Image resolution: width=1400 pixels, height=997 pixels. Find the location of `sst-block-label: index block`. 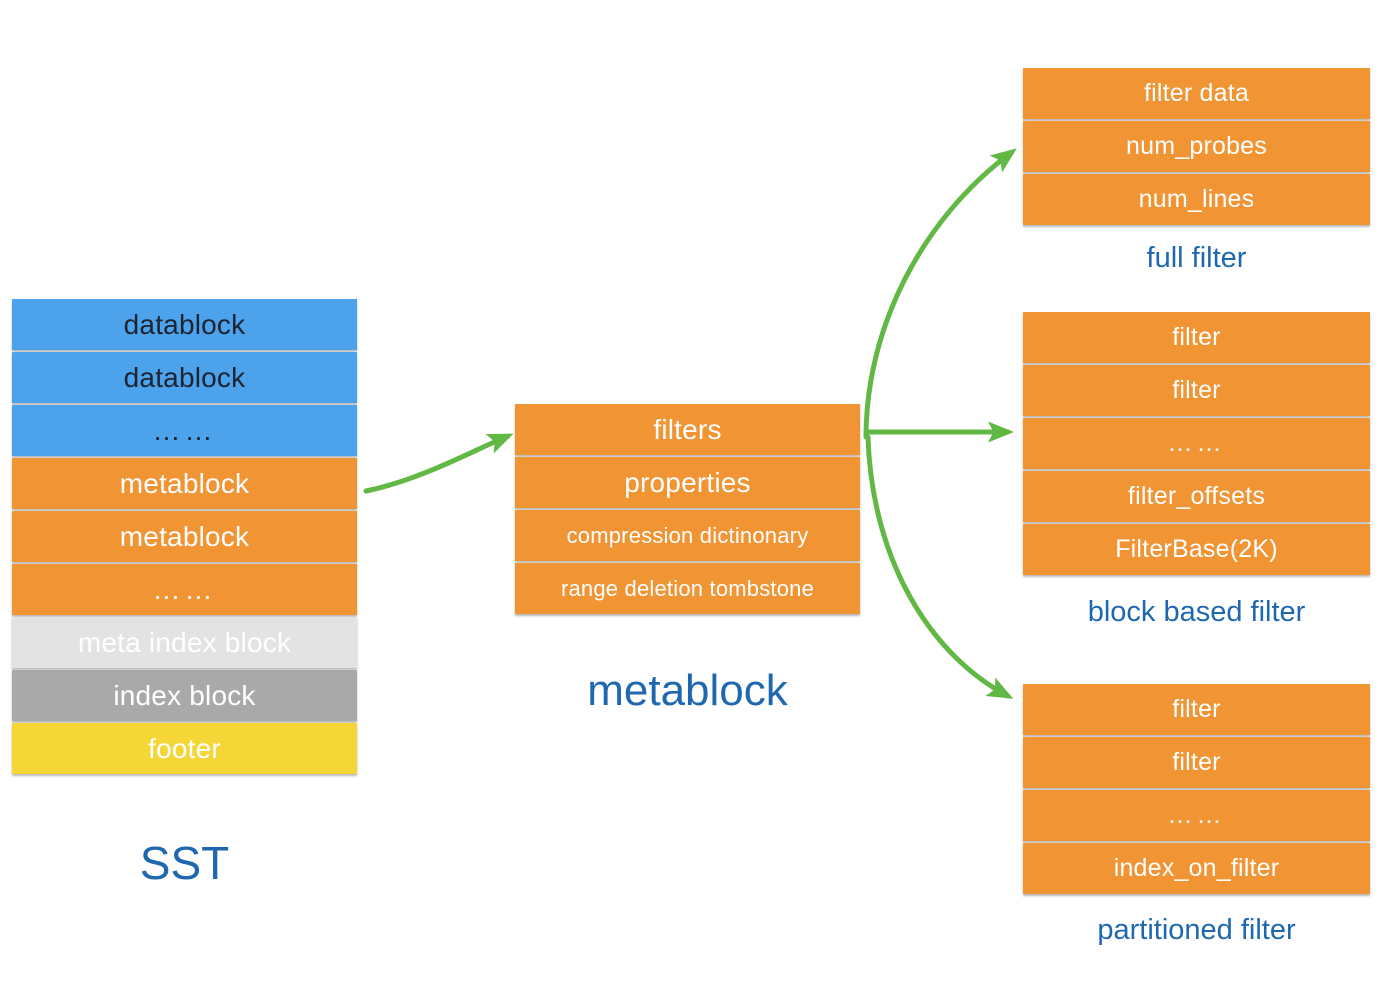

sst-block-label: index block is located at coordinates (184, 695).